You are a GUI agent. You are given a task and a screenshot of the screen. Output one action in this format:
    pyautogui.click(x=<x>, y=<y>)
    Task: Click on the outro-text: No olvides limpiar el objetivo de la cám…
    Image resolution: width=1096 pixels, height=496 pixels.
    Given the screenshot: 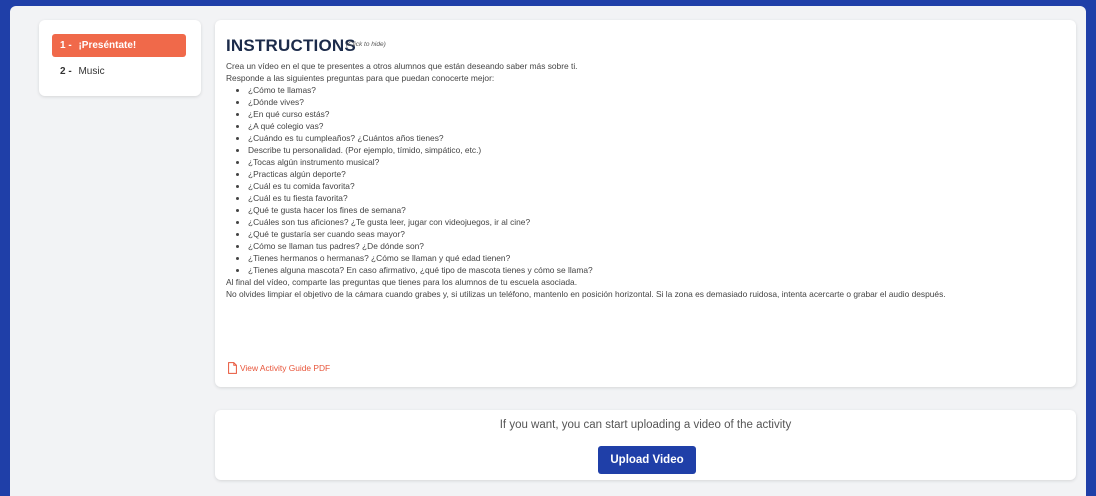 What is the action you would take?
    pyautogui.click(x=586, y=294)
    